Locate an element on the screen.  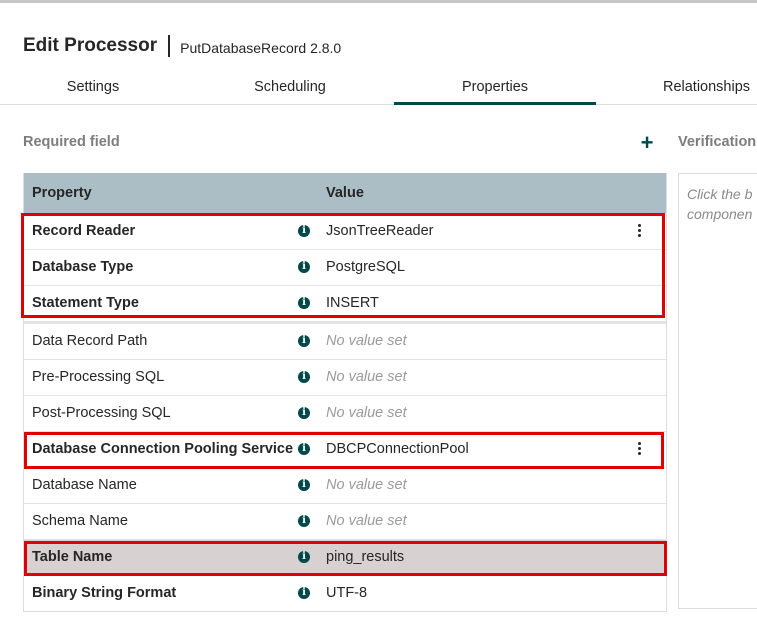
title-separator is located at coordinates (169, 46).